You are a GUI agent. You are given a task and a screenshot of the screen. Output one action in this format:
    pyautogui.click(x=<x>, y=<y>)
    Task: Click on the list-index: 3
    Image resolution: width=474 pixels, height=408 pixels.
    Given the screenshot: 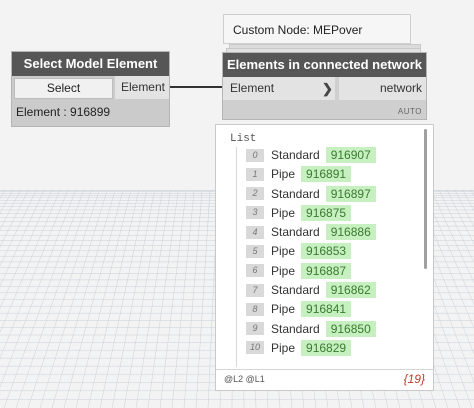 What is the action you would take?
    pyautogui.click(x=255, y=213)
    